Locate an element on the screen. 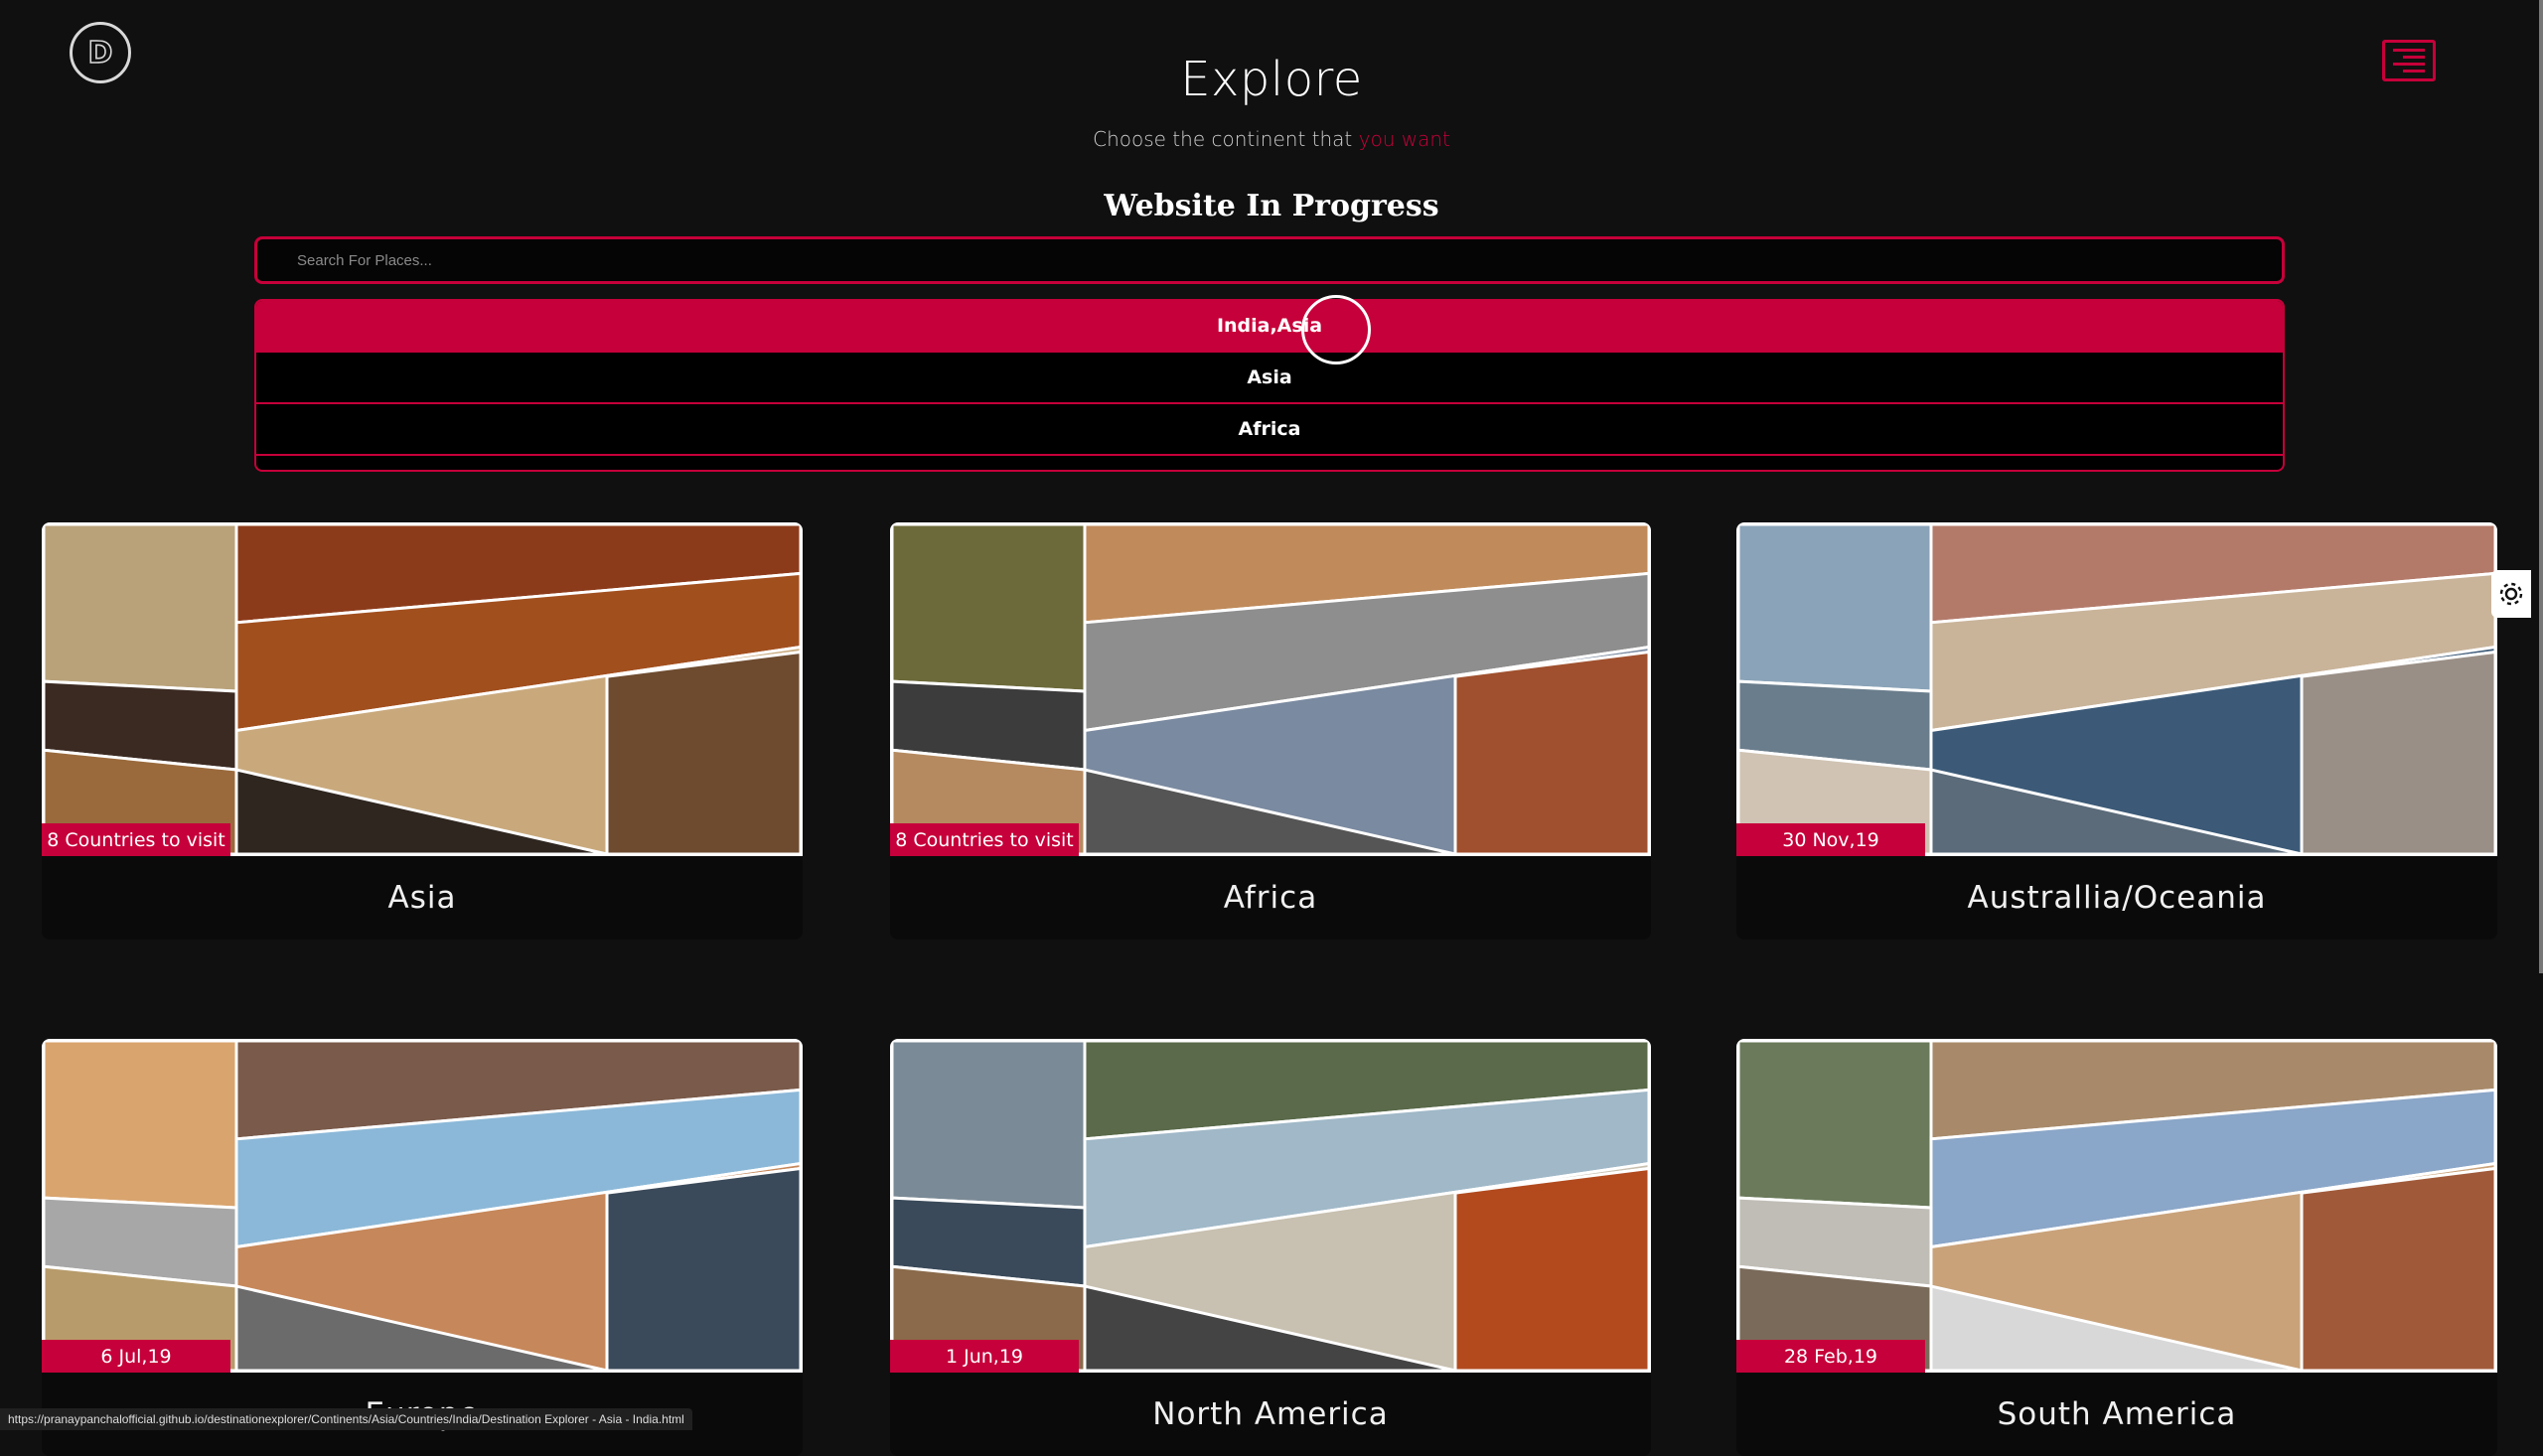 The height and width of the screenshot is (1456, 2543). continent-card: 1 Jun,19 North America is located at coordinates (1270, 1247).